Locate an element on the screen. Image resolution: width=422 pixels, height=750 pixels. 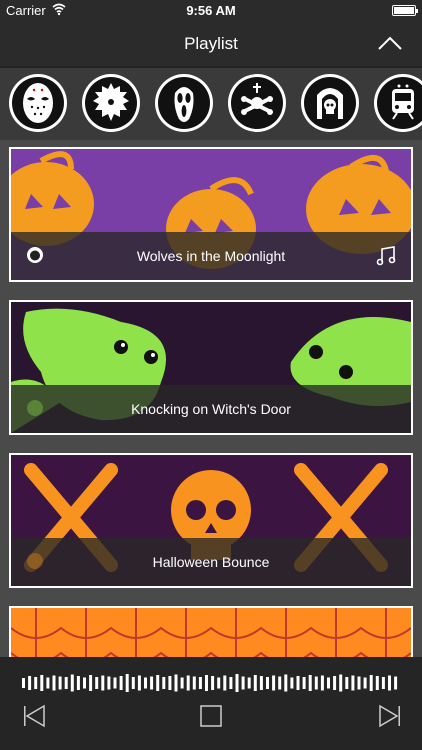
hockey-mask-icon is located at coordinates (38, 103).